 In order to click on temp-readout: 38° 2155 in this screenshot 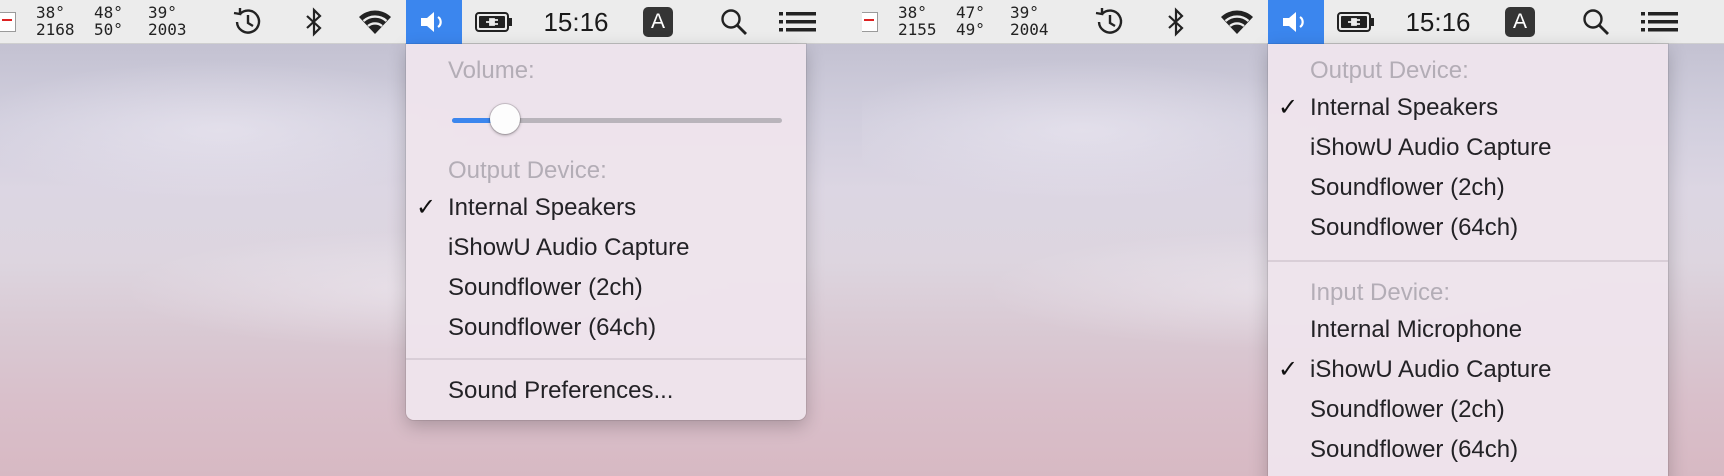, I will do `click(917, 21)`.